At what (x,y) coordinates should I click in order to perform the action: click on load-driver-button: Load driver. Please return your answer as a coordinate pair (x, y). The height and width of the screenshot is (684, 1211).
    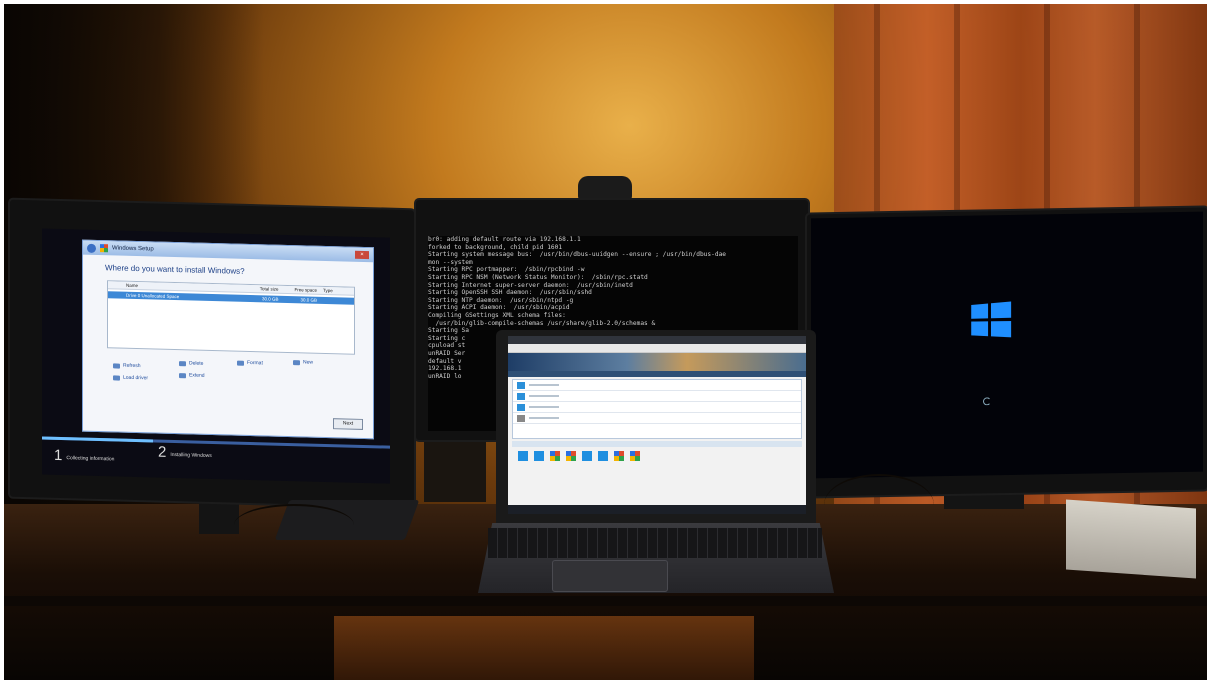
    Looking at the image, I should click on (130, 377).